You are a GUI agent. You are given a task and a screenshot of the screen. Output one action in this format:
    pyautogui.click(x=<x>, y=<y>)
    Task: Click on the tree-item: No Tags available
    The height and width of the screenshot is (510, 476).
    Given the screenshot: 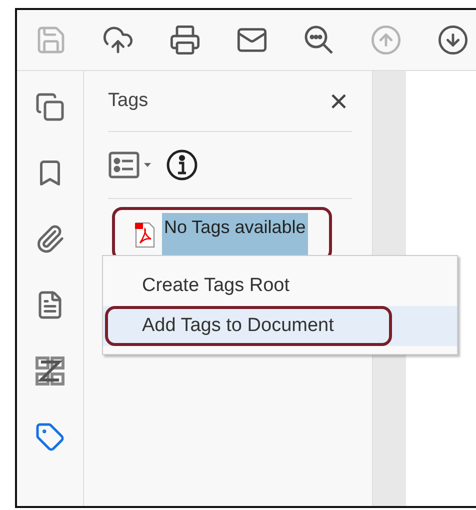 What is the action you would take?
    pyautogui.click(x=235, y=234)
    